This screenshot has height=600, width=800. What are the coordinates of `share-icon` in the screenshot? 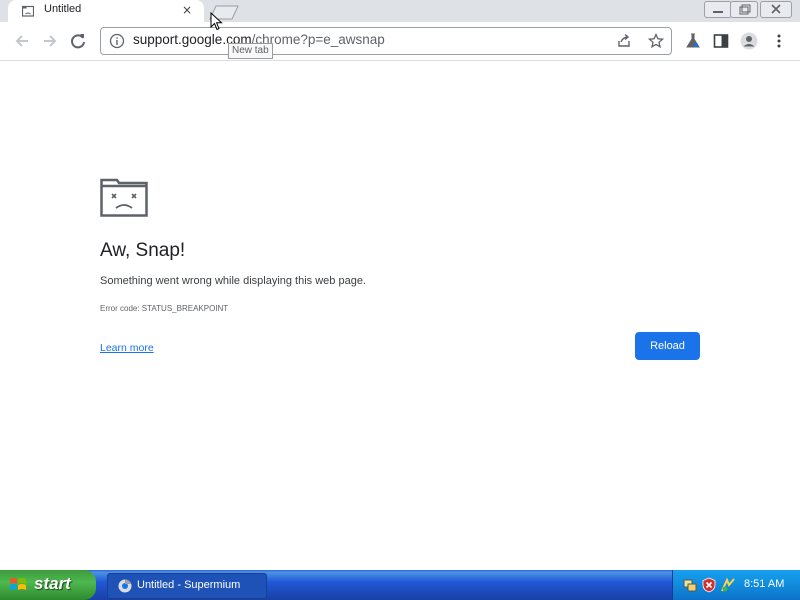 It's located at (624, 41).